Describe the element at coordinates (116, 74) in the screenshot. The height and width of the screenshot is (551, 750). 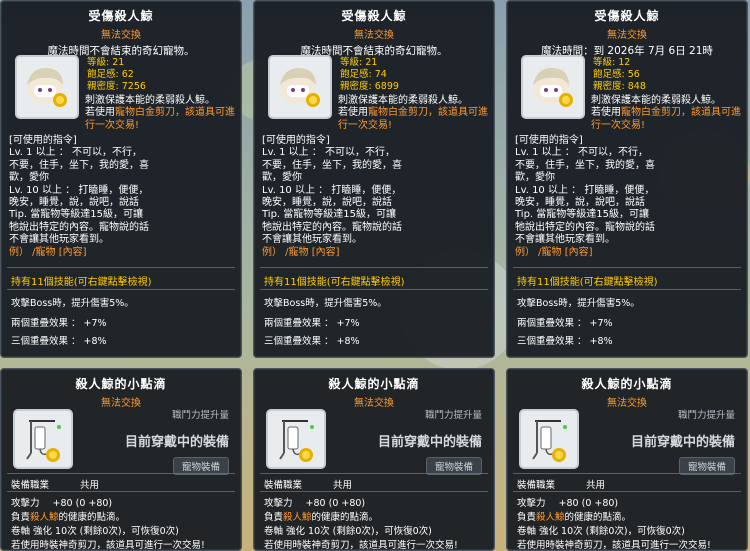
I see `pet-stats: 等級: 21 飽足感: 62 親密度: 7256` at that location.